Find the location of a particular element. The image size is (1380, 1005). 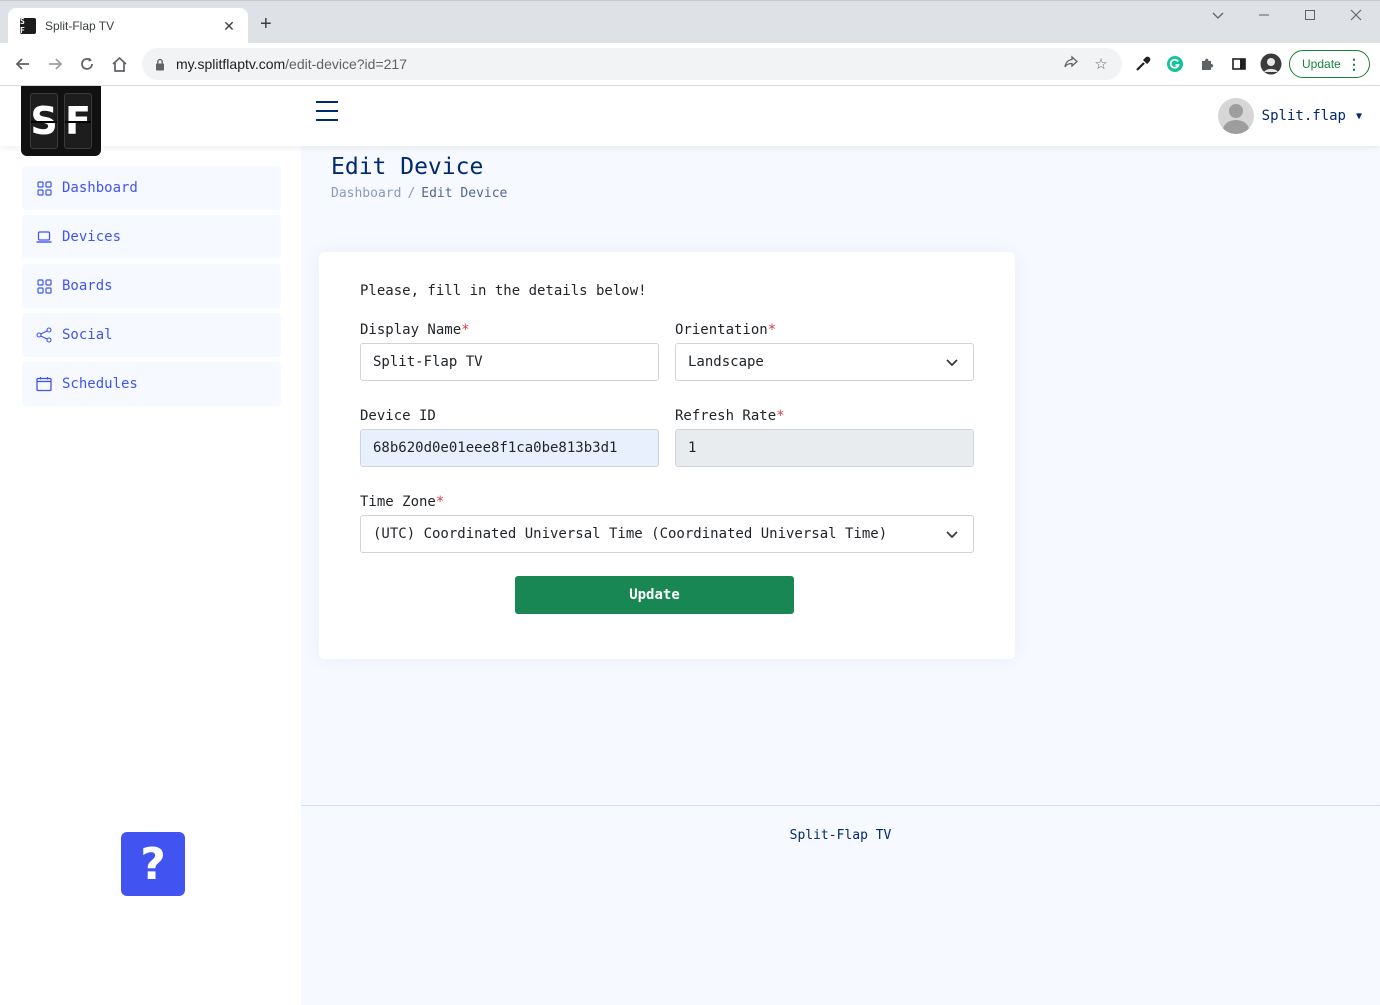

avatar is located at coordinates (1235, 116).